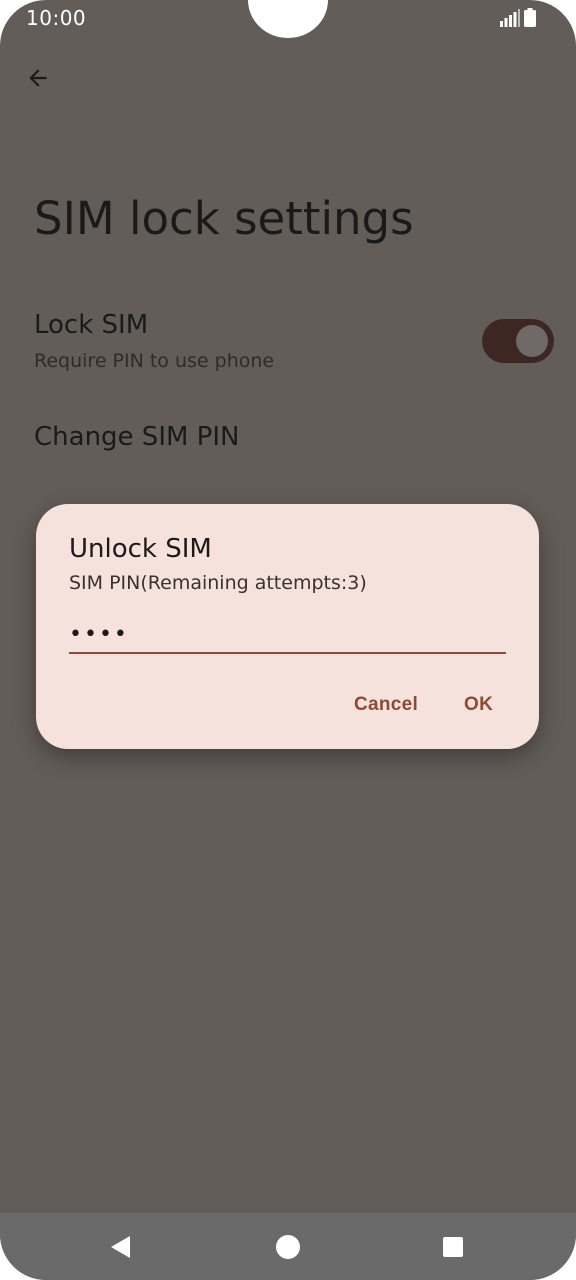  I want to click on back-button, so click(38, 78).